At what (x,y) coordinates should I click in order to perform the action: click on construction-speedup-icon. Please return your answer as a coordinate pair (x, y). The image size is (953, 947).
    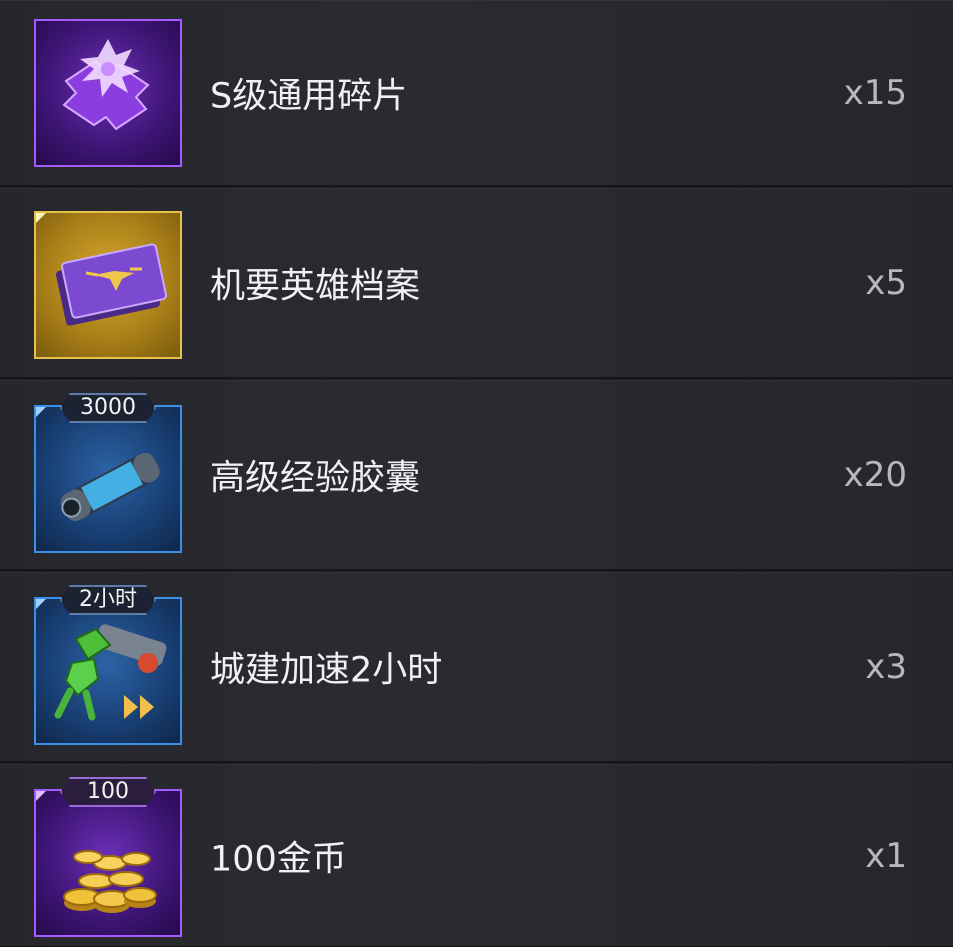
    Looking at the image, I should click on (108, 671).